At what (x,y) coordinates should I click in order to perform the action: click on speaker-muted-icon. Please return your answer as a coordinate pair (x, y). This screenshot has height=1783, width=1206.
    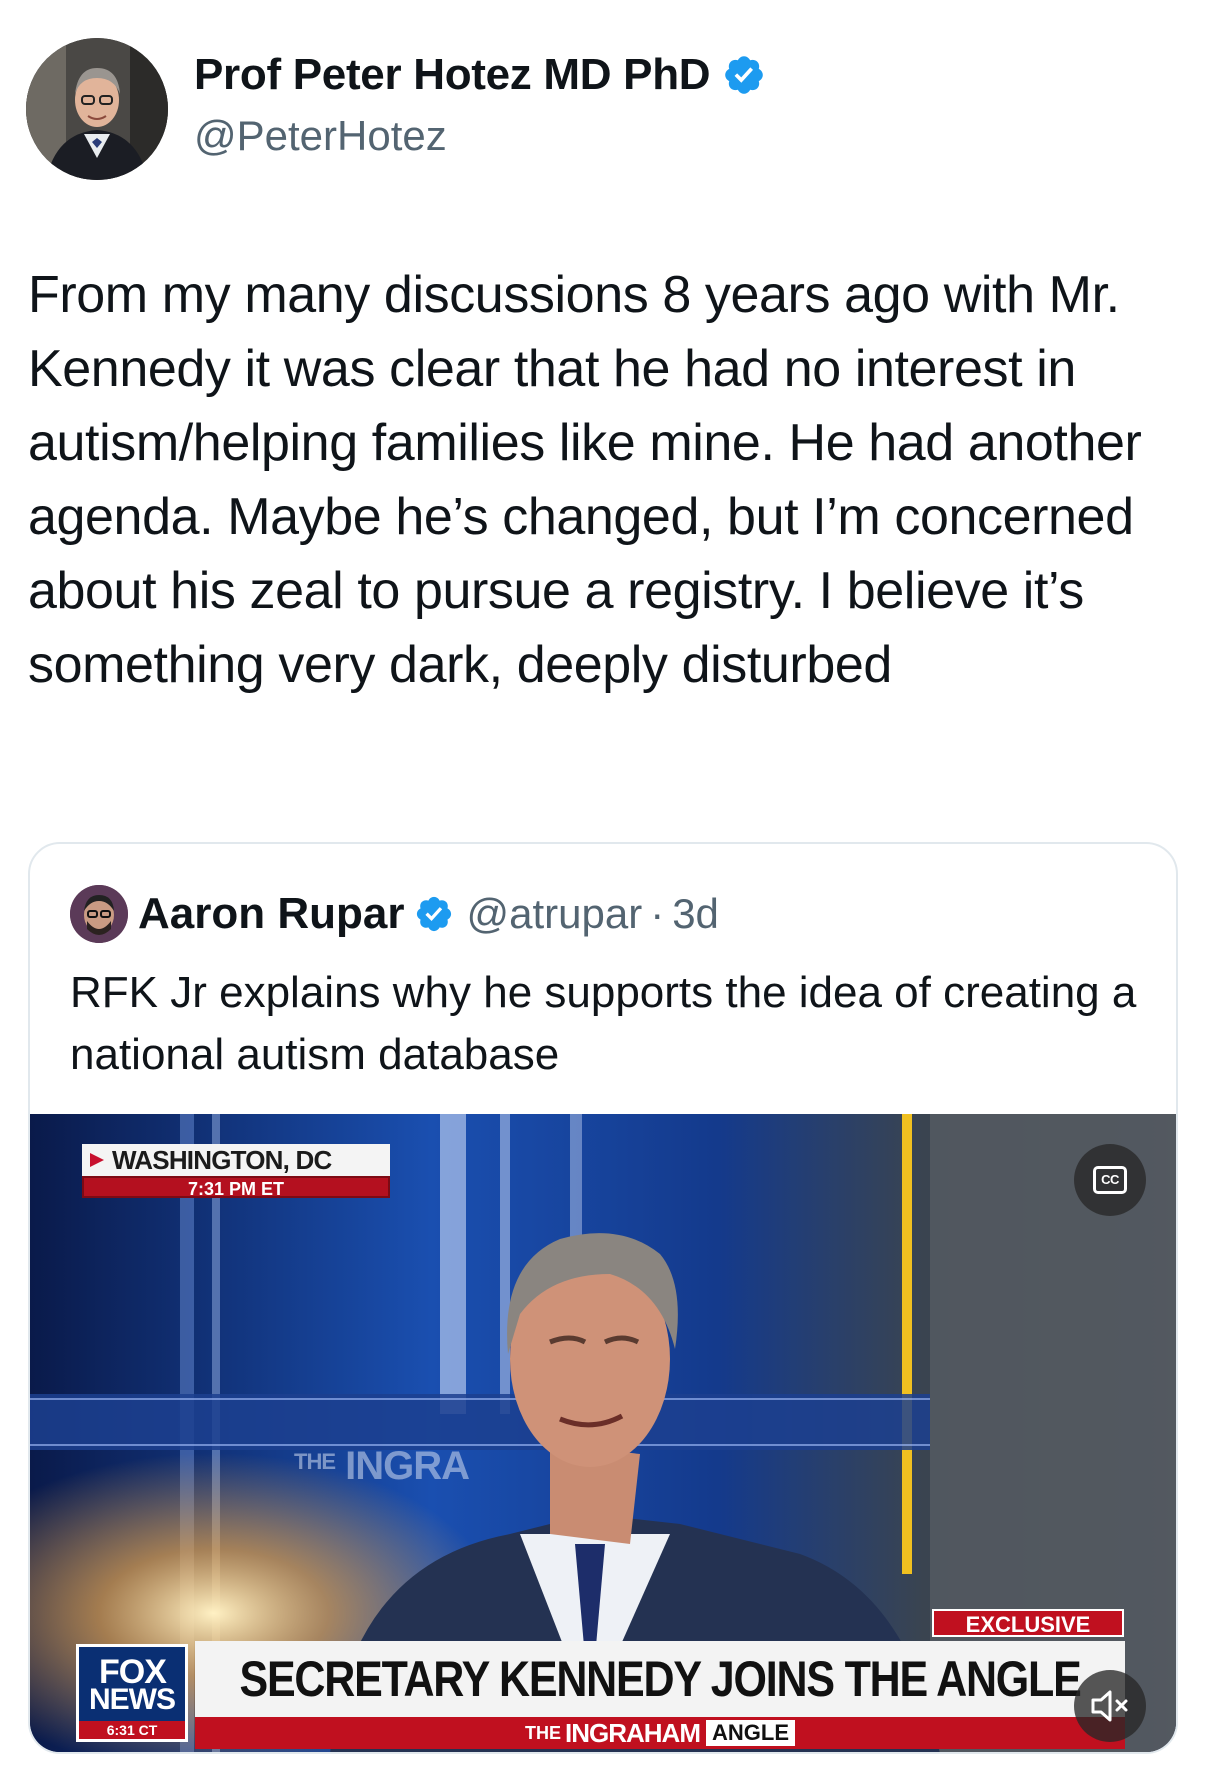
    Looking at the image, I should click on (1109, 1706).